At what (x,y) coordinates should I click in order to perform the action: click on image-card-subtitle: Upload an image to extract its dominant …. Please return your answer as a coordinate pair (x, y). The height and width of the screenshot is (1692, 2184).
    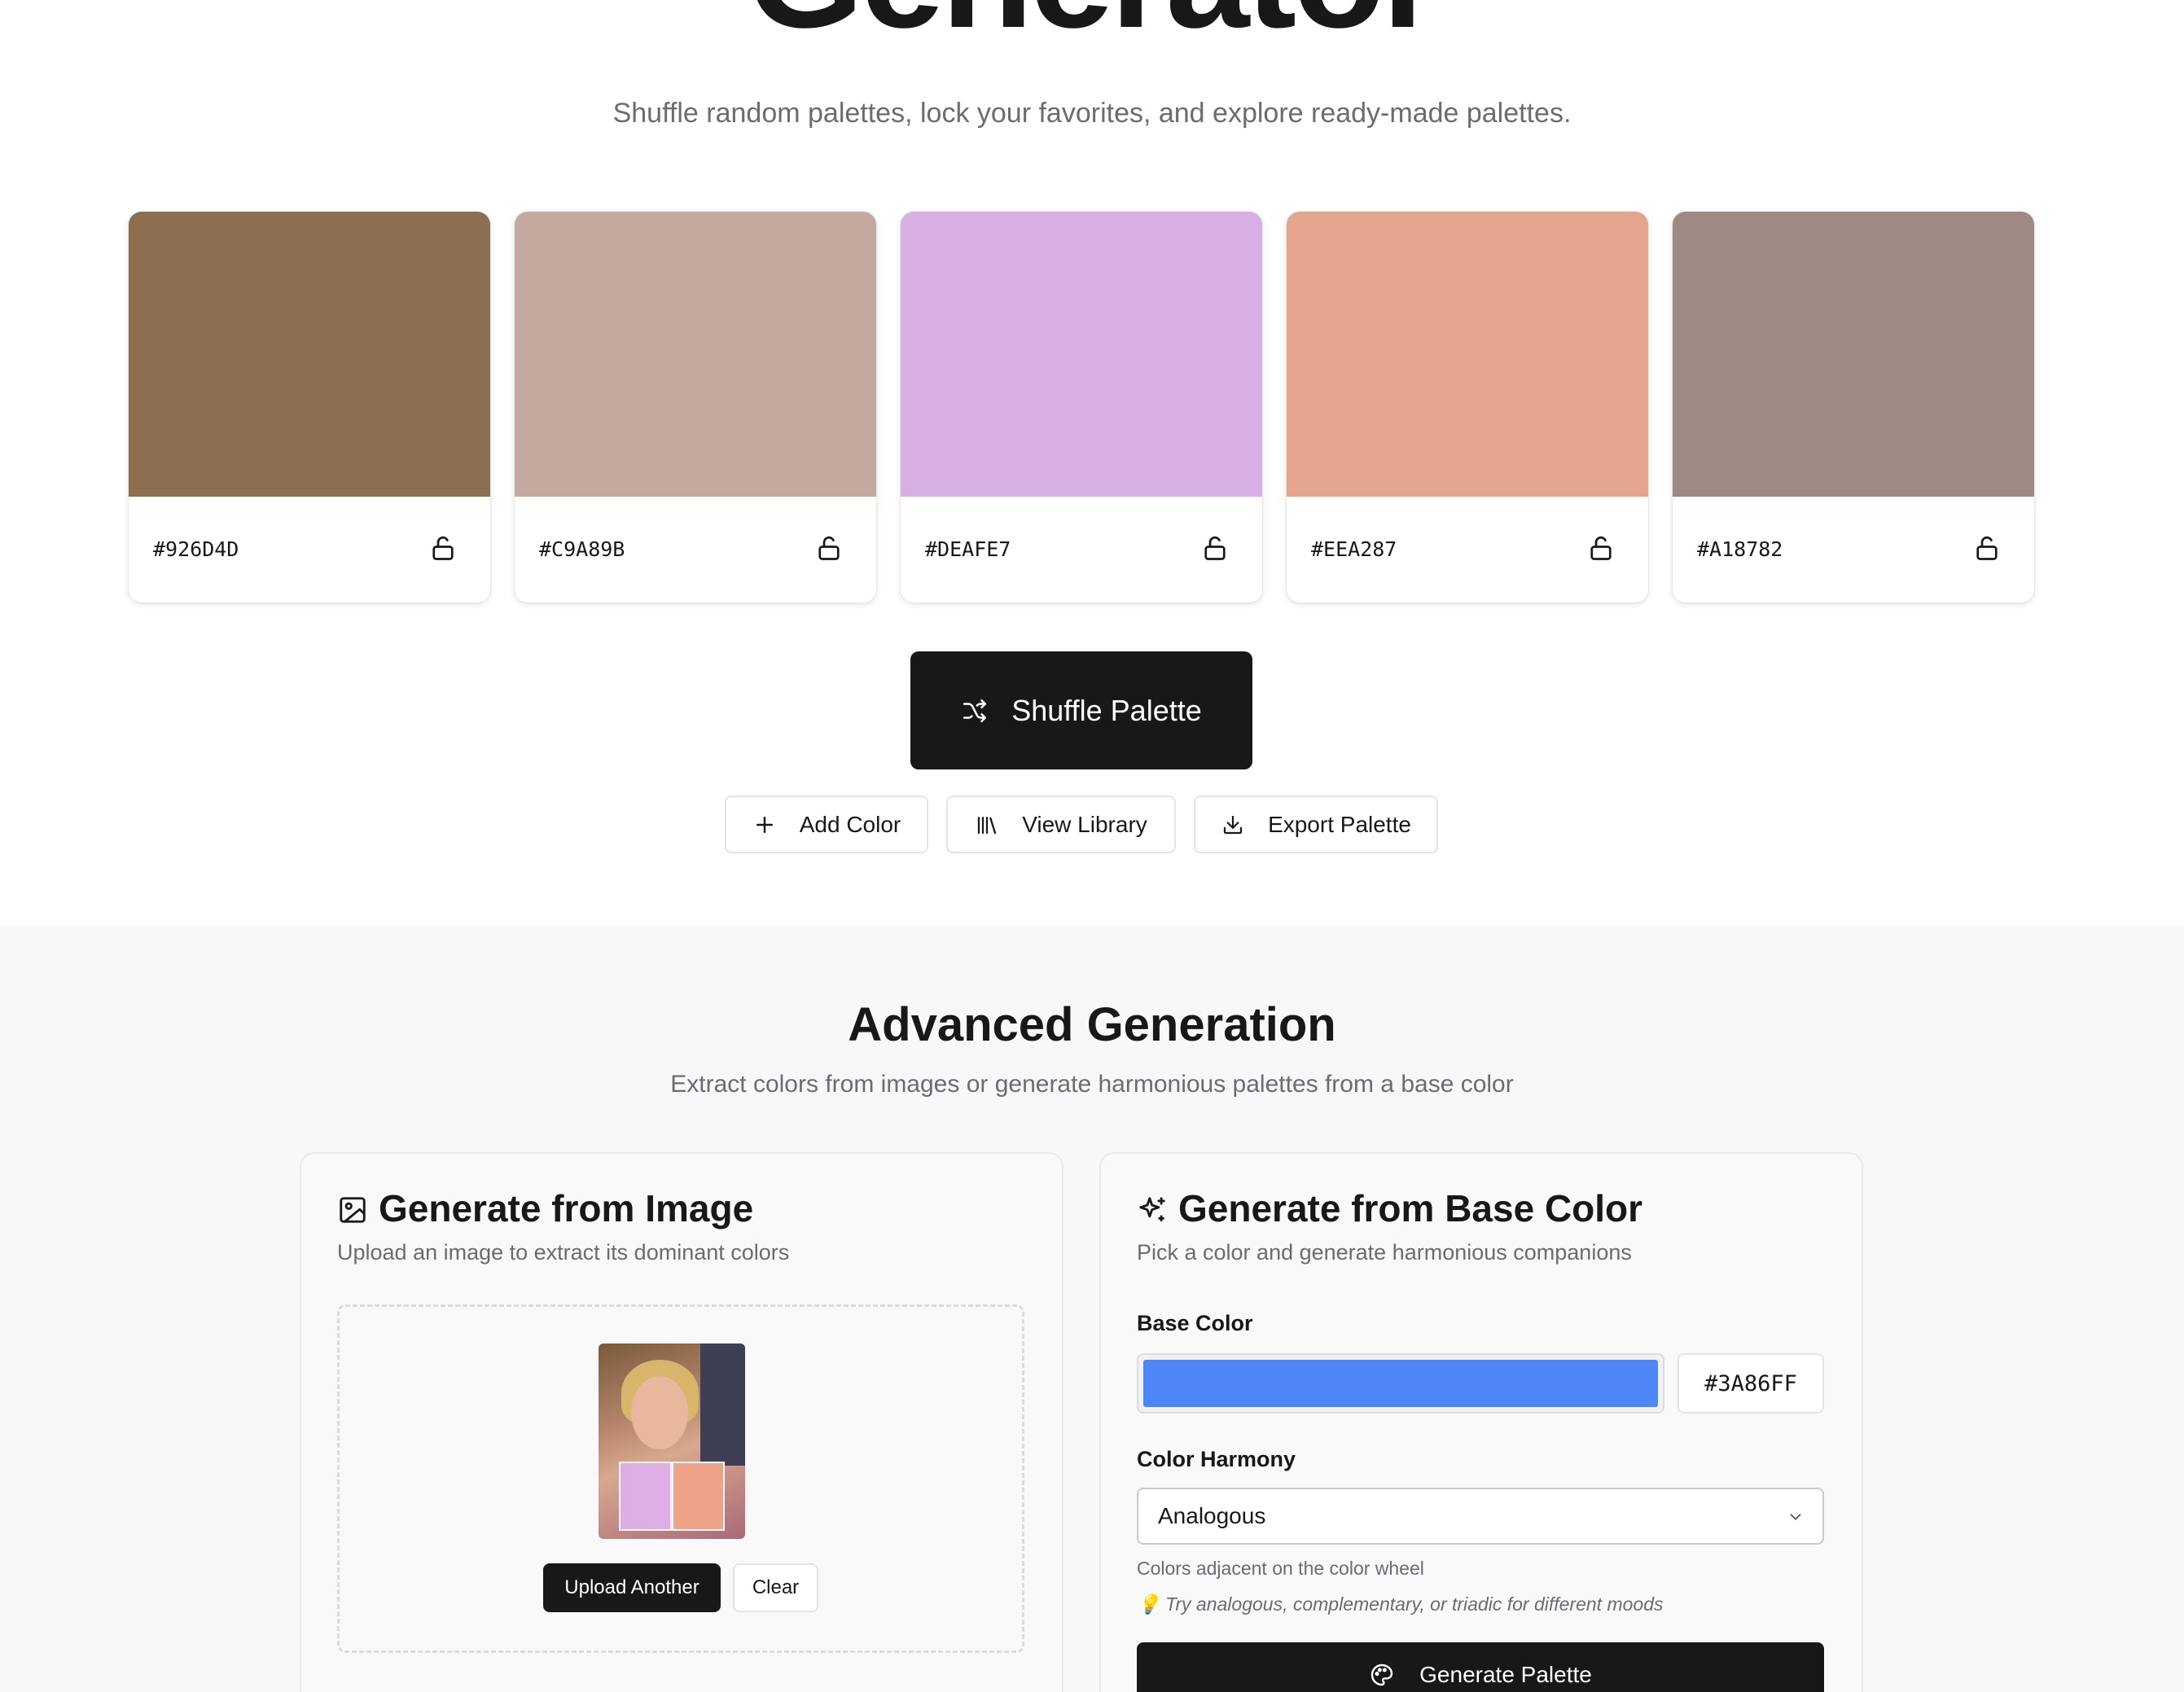
    Looking at the image, I should click on (563, 1252).